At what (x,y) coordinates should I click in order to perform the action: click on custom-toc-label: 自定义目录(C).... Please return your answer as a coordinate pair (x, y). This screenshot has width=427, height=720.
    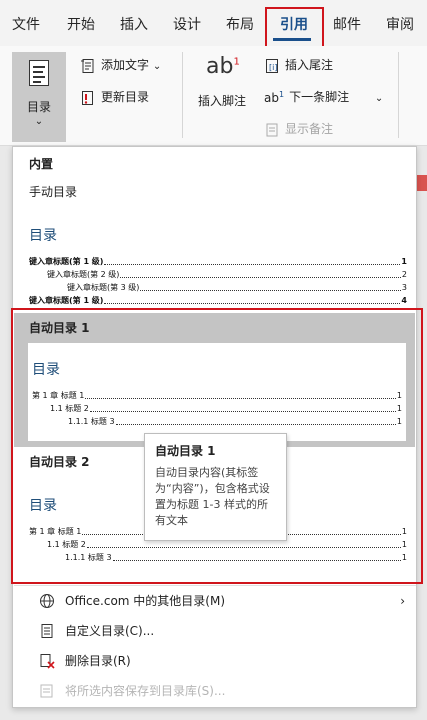
    Looking at the image, I should click on (110, 631).